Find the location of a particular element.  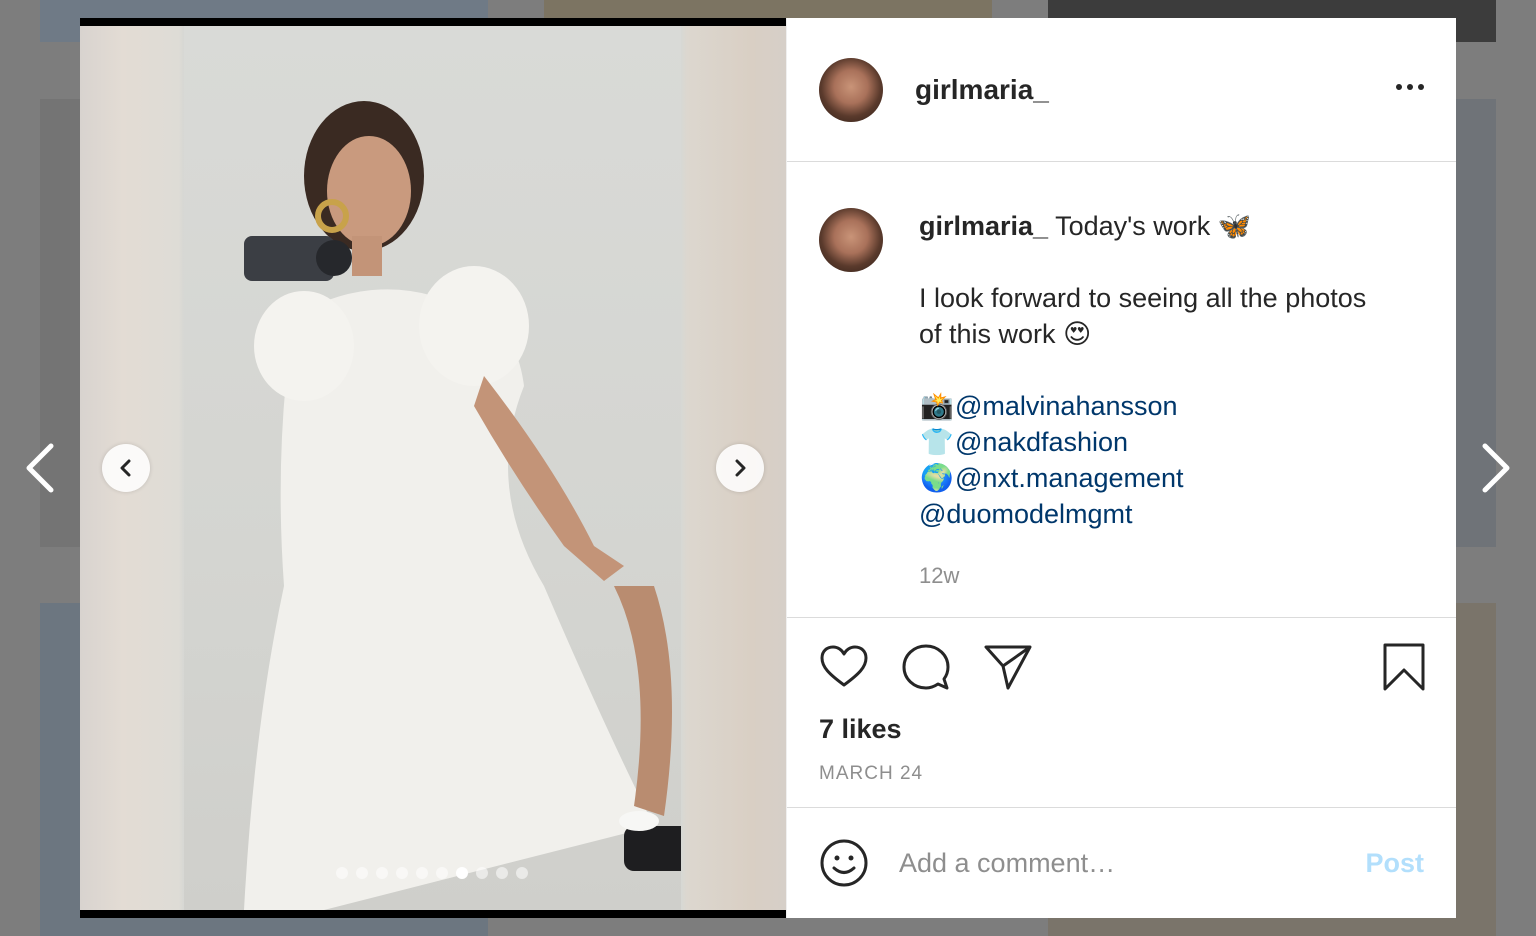

mention-link: @malvinahansson is located at coordinates (1066, 406).